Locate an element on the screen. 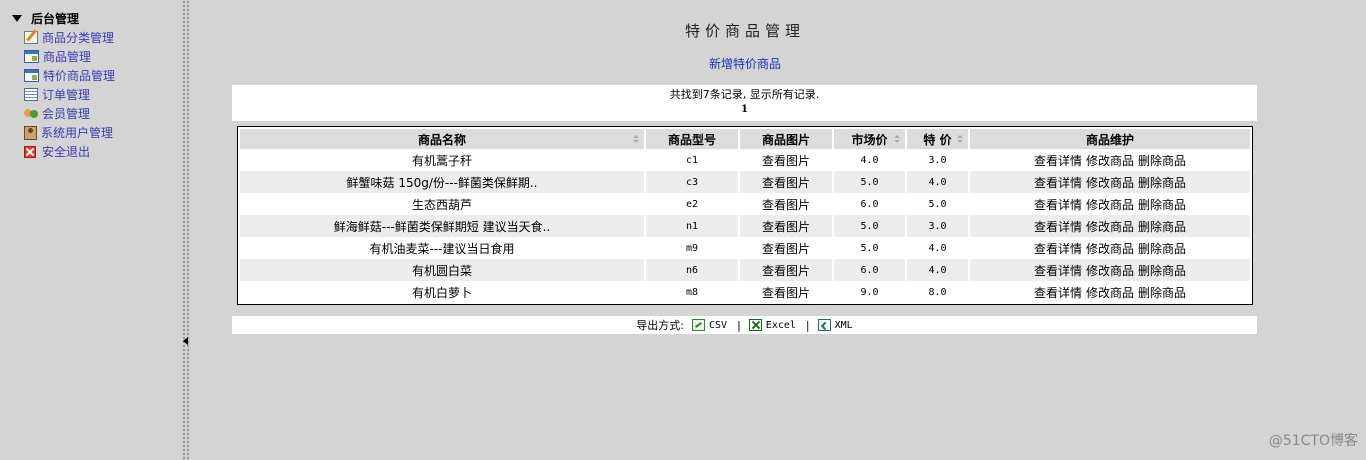 The height and width of the screenshot is (460, 1366). exit-icon is located at coordinates (30, 151).